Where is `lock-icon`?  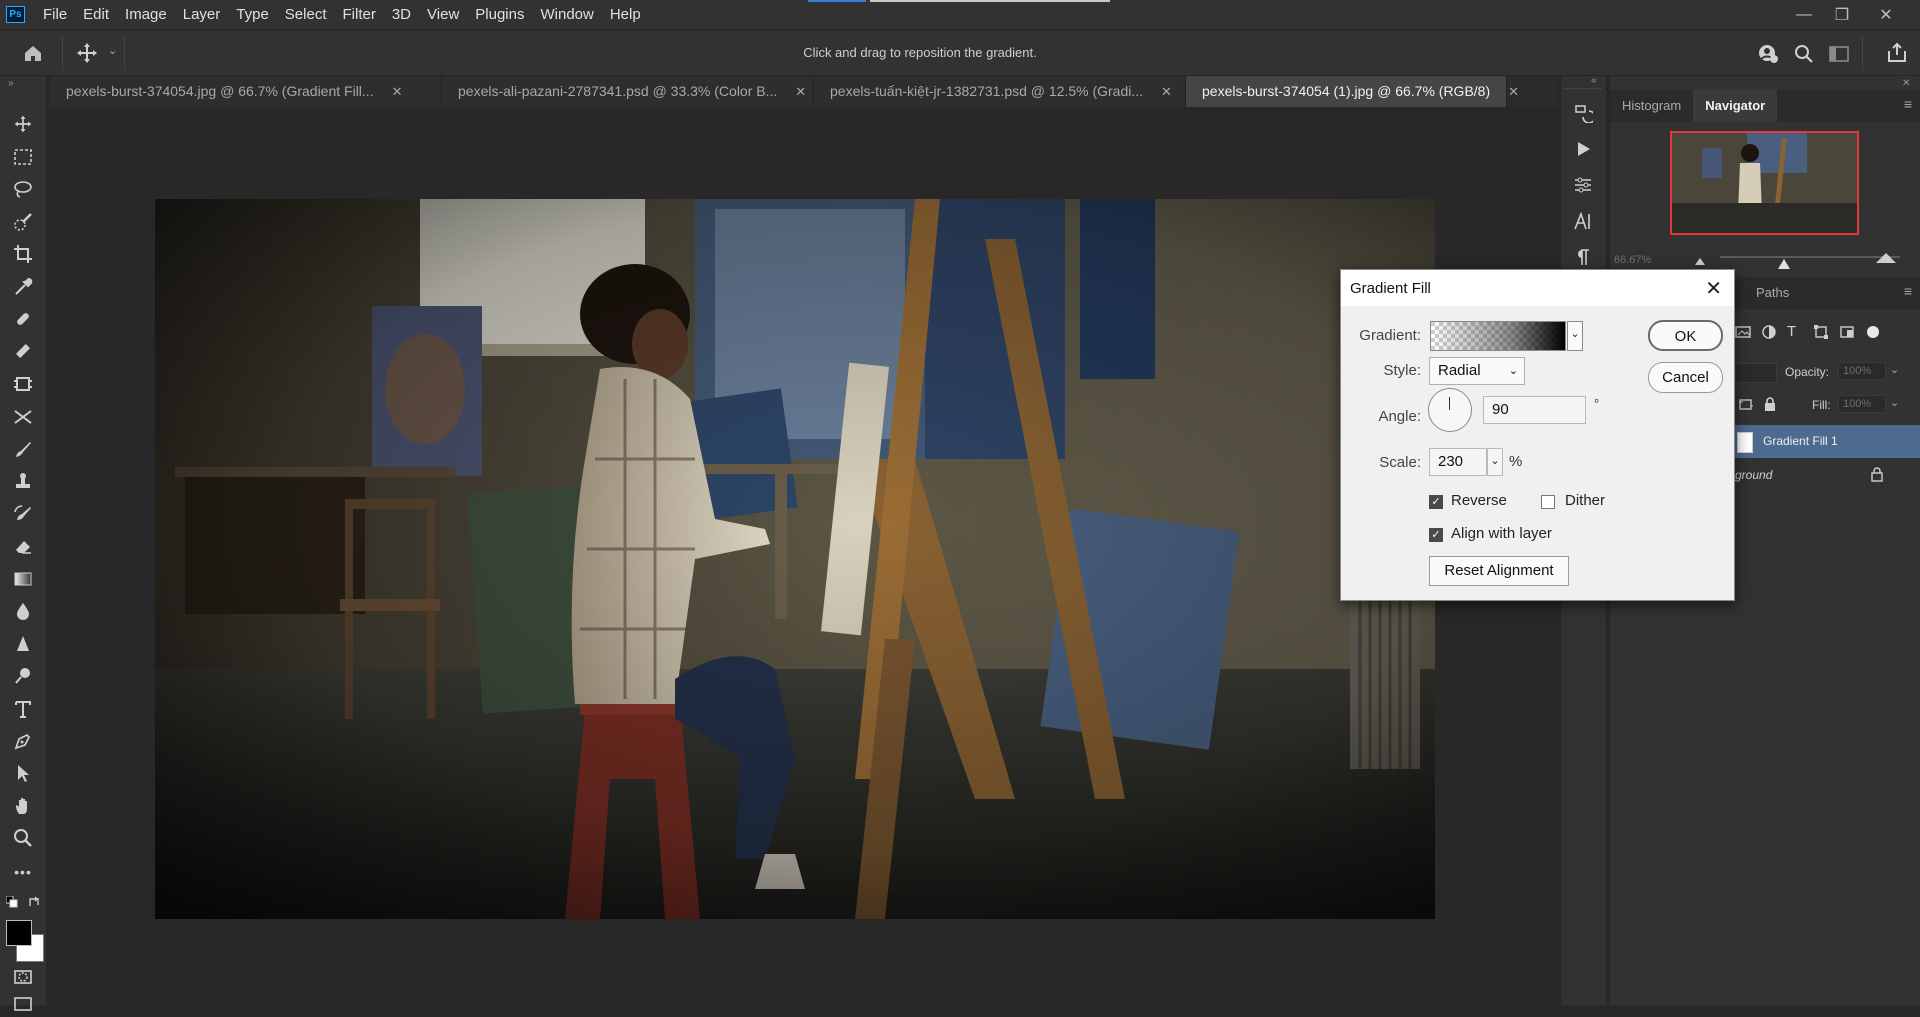 lock-icon is located at coordinates (1770, 404).